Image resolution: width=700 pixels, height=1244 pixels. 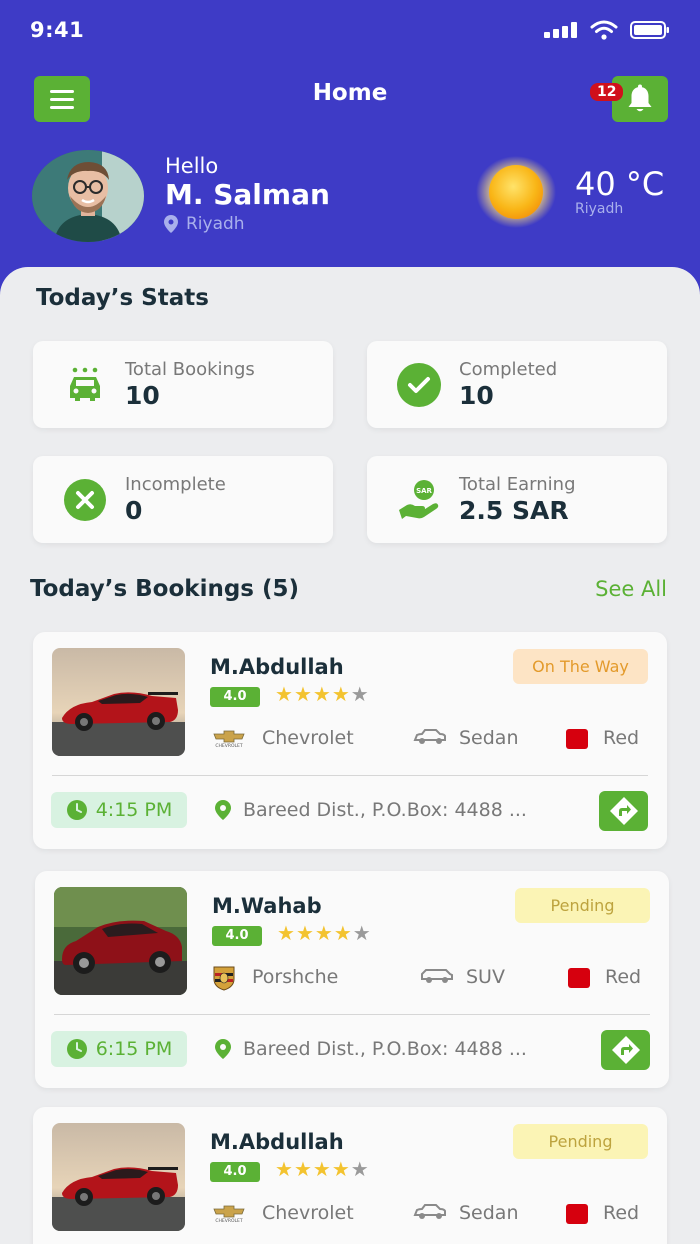 I want to click on car-type: SUV, so click(x=485, y=977).